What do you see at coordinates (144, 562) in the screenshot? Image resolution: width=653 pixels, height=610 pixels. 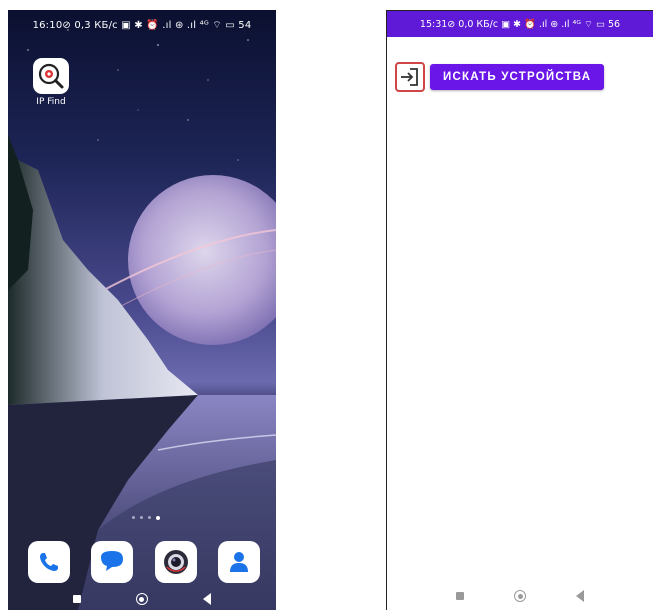 I see `dock` at bounding box center [144, 562].